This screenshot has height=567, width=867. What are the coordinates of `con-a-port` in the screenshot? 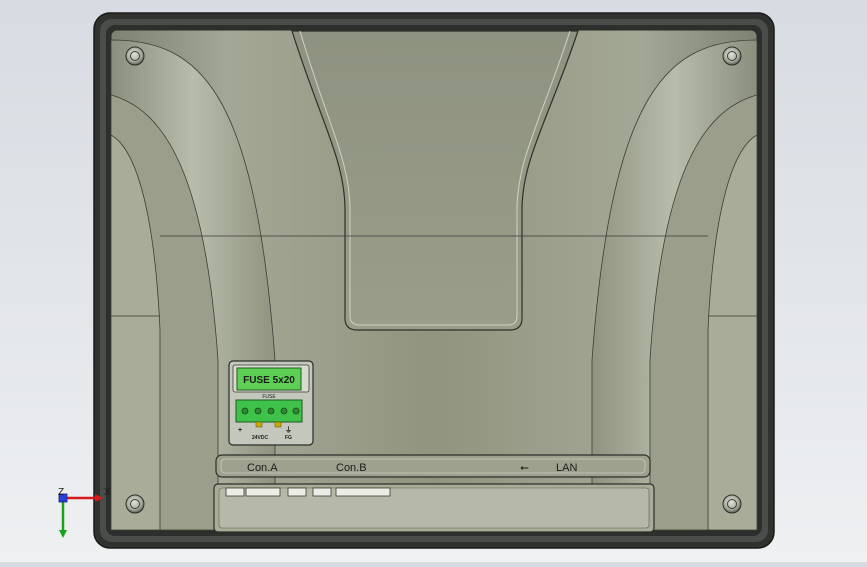 It's located at (235, 492).